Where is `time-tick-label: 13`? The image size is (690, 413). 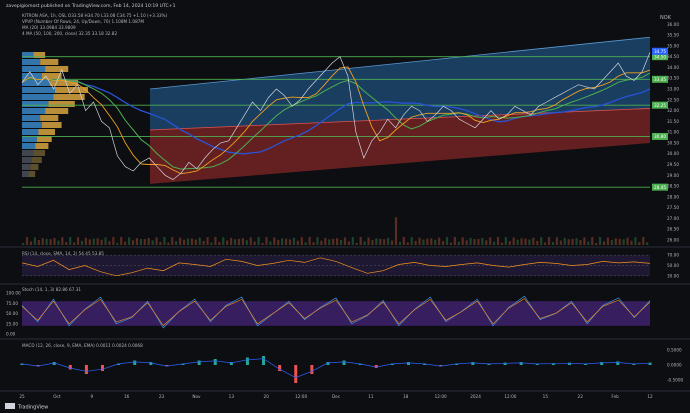
time-tick-label: 13 is located at coordinates (232, 396).